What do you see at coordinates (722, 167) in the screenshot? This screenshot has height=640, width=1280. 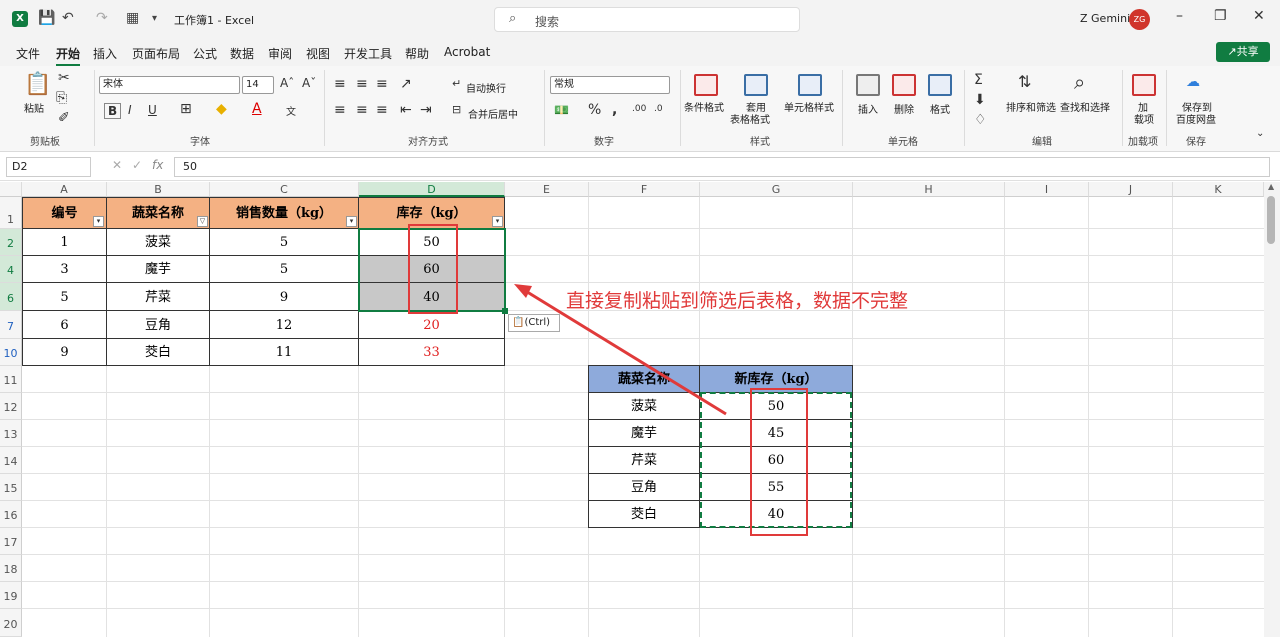 I see `formula-input: 50` at bounding box center [722, 167].